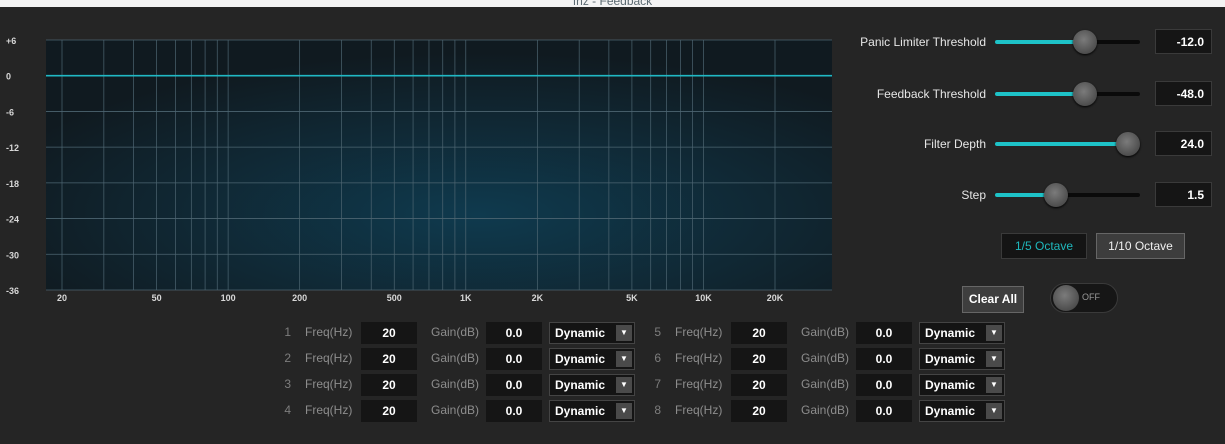  I want to click on filter-row: 7 Freq(Hz) 20 Gain(dB) 0.0 Dynamic ▼, so click(828, 385).